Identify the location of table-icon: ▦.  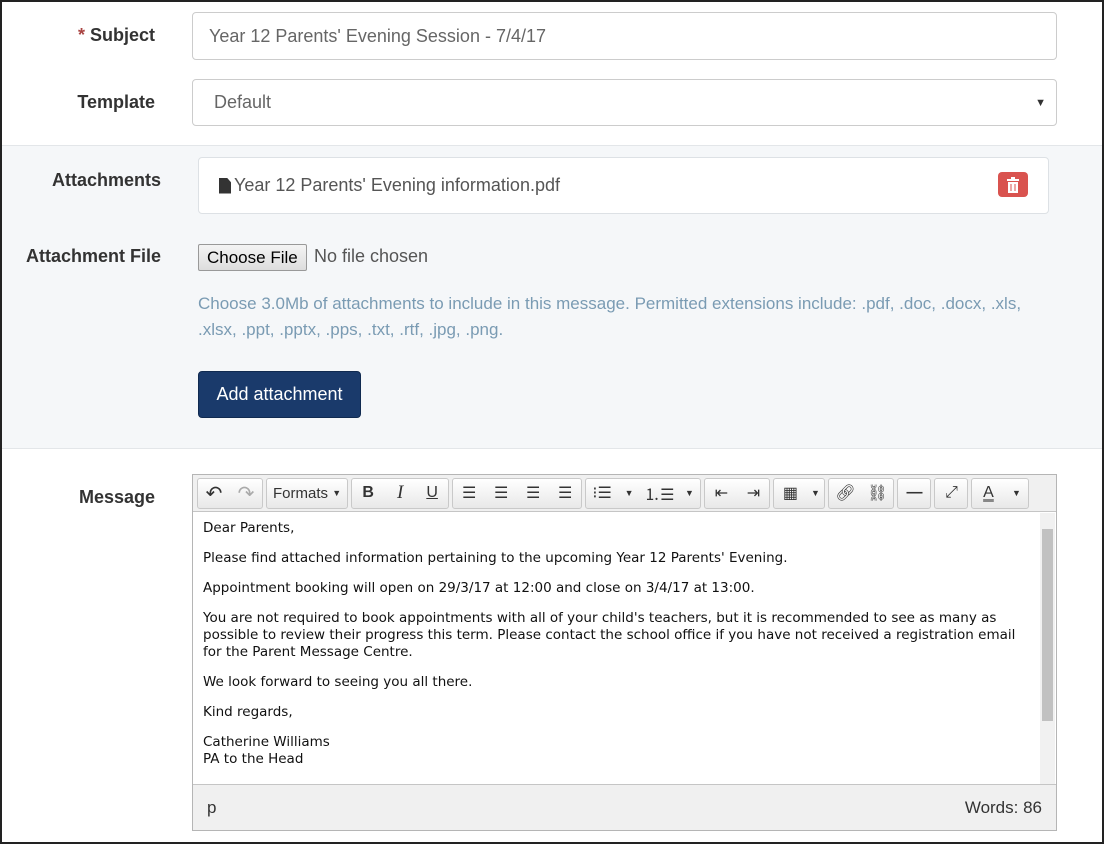
(790, 493).